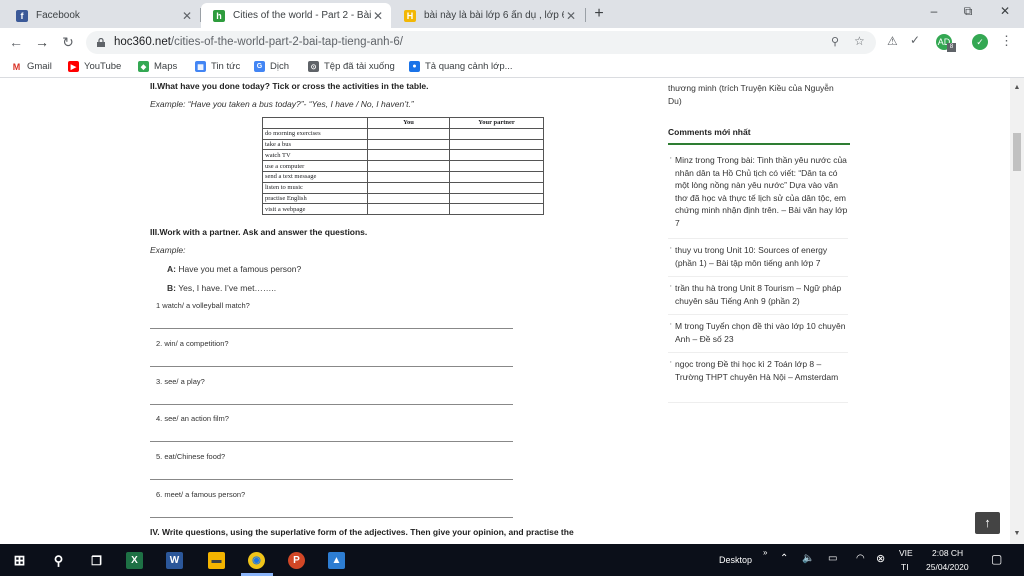 Image resolution: width=1024 pixels, height=576 pixels. I want to click on table-row: do morning exercises, so click(403, 133).